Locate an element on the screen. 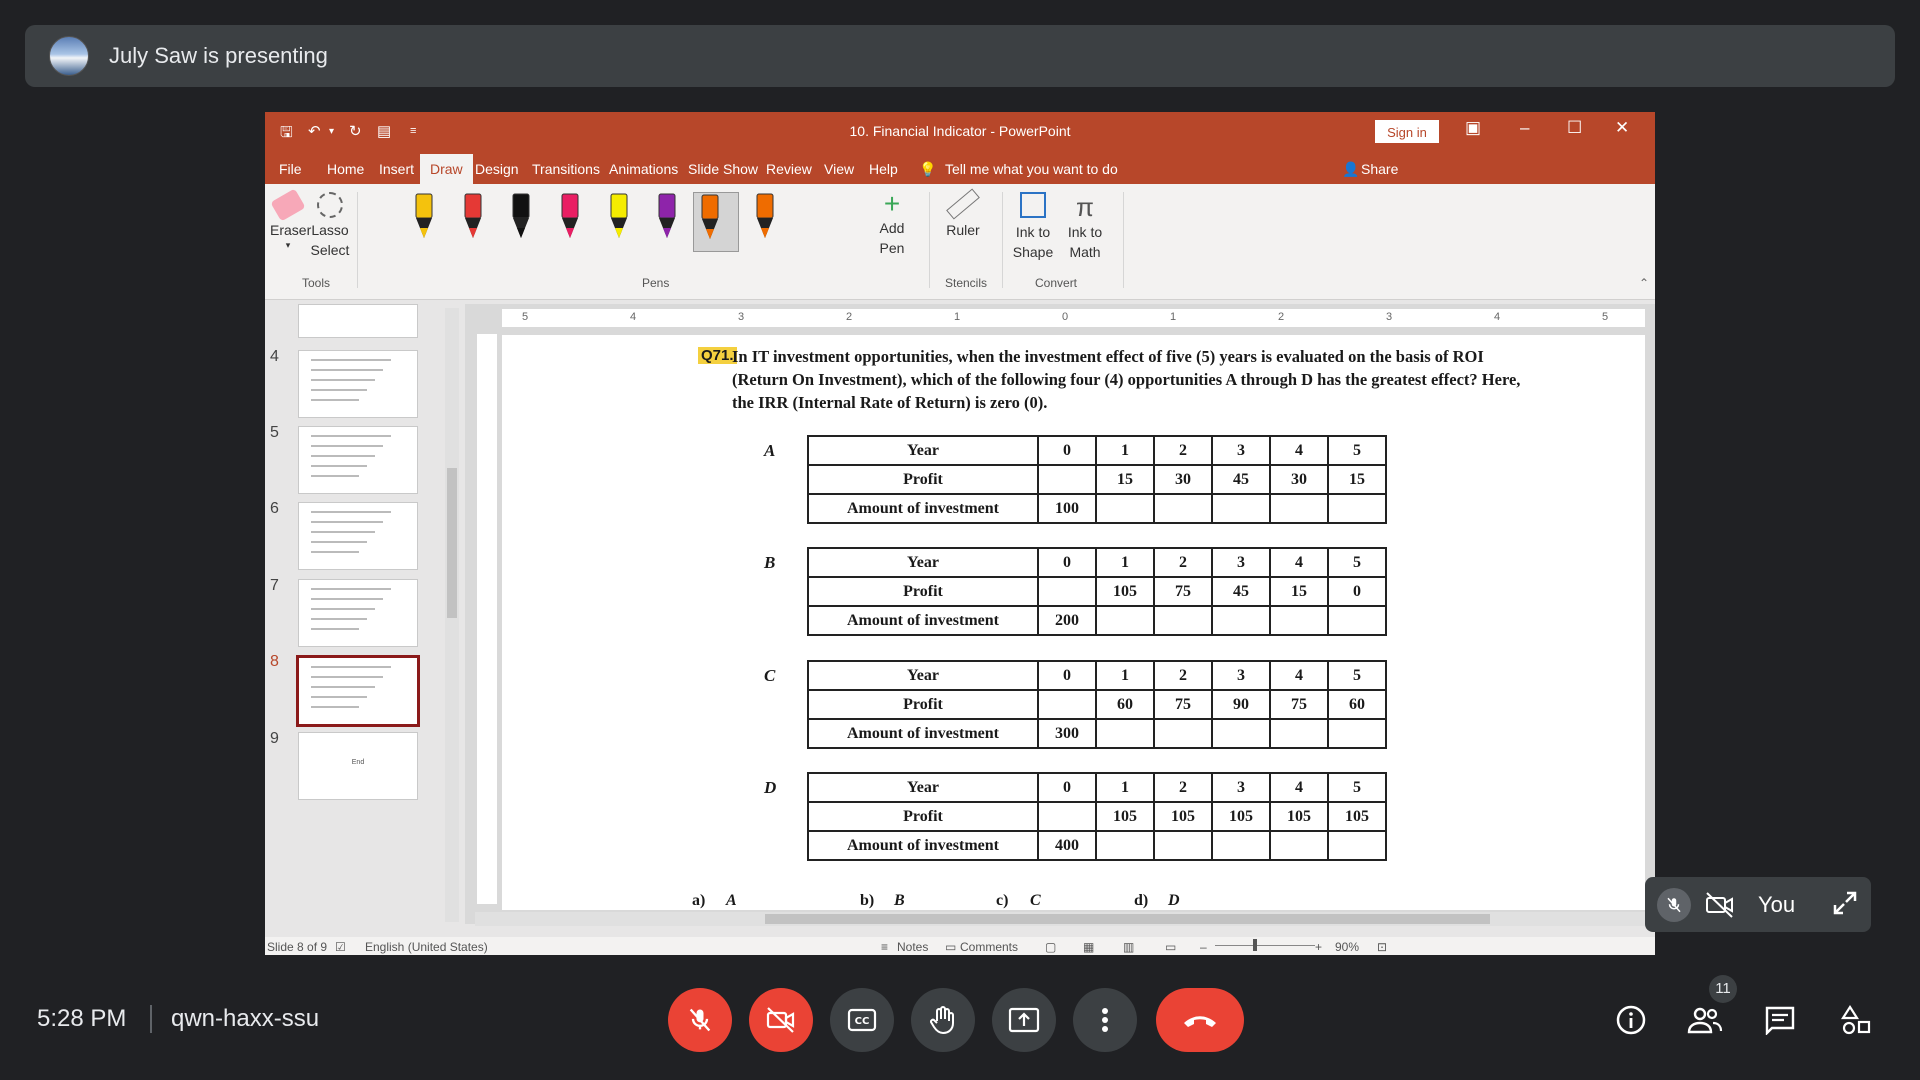  zoom-level: 90% is located at coordinates (1347, 947).